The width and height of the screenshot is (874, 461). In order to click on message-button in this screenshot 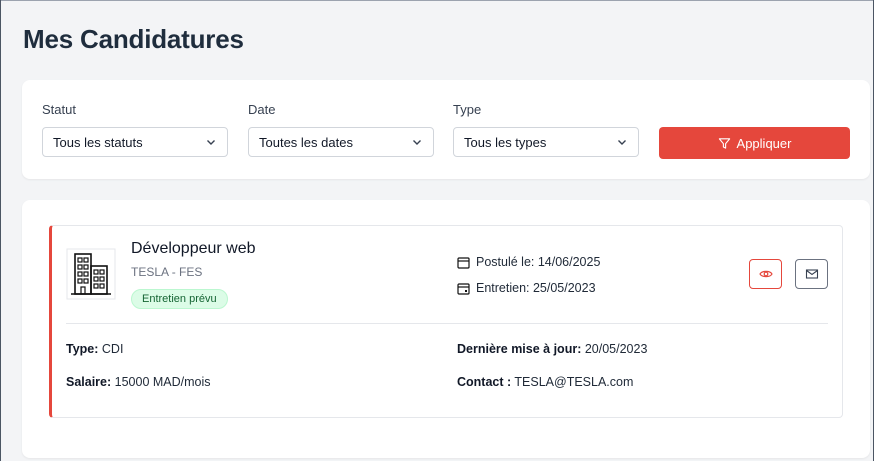, I will do `click(811, 274)`.